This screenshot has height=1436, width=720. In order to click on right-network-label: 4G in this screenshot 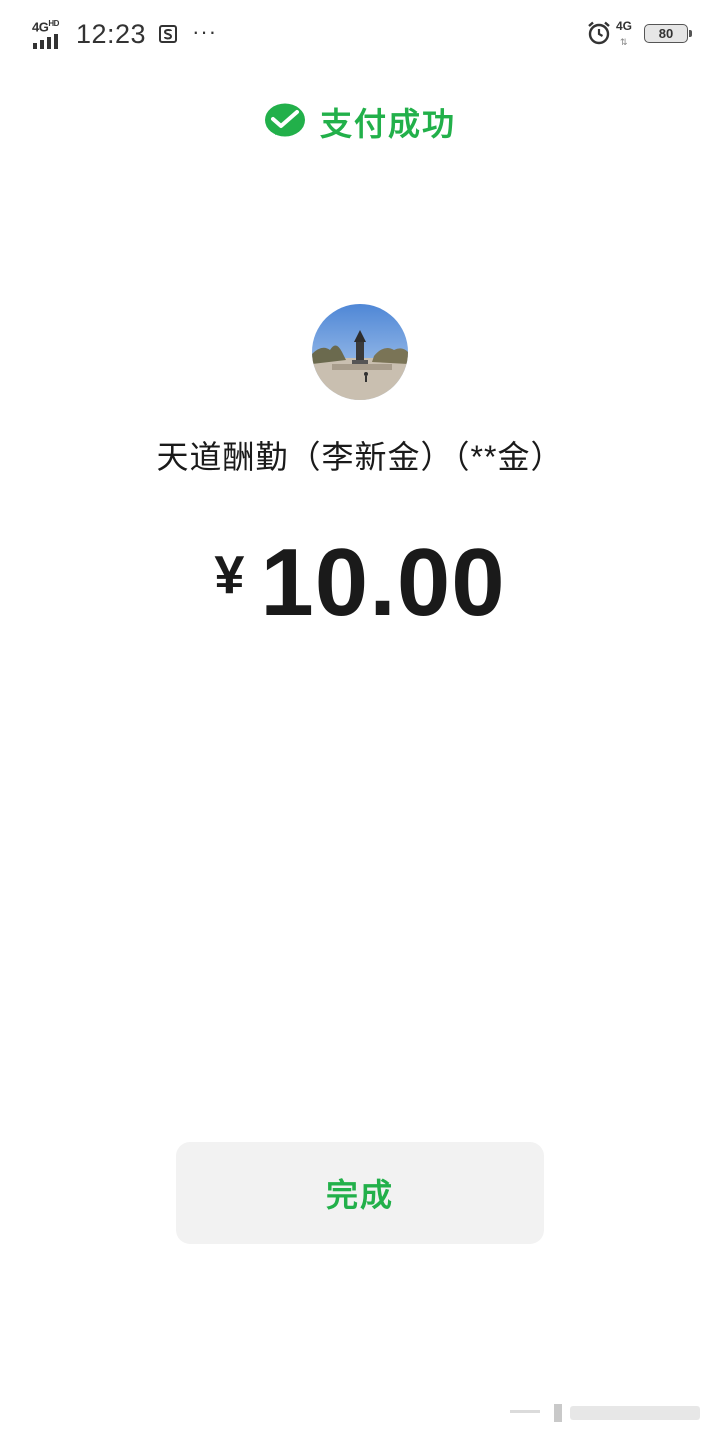, I will do `click(624, 26)`.